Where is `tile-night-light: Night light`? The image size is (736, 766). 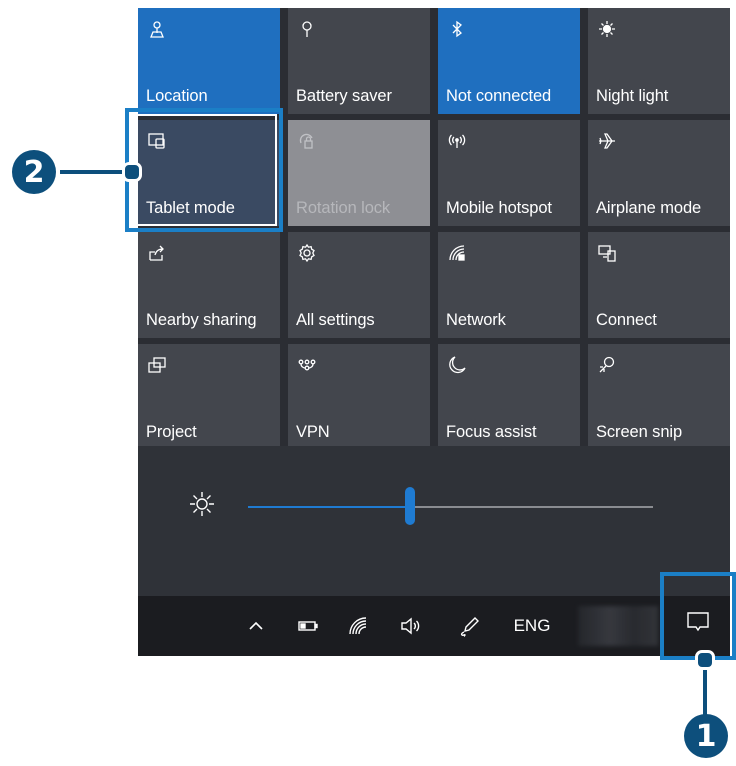 tile-night-light: Night light is located at coordinates (659, 61).